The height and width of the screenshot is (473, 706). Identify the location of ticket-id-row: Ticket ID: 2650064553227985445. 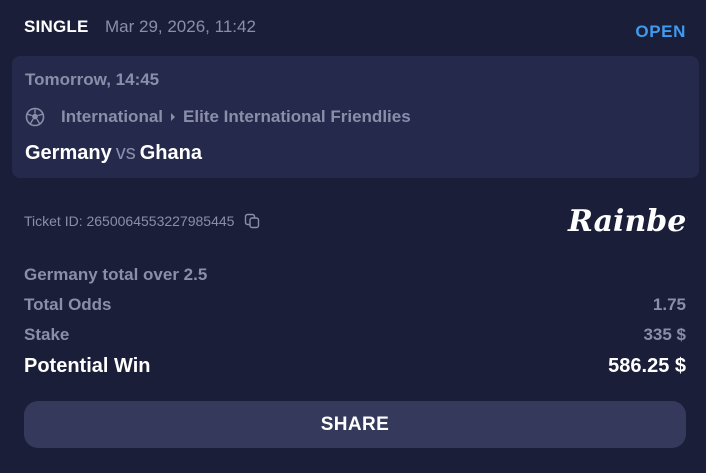
(142, 221).